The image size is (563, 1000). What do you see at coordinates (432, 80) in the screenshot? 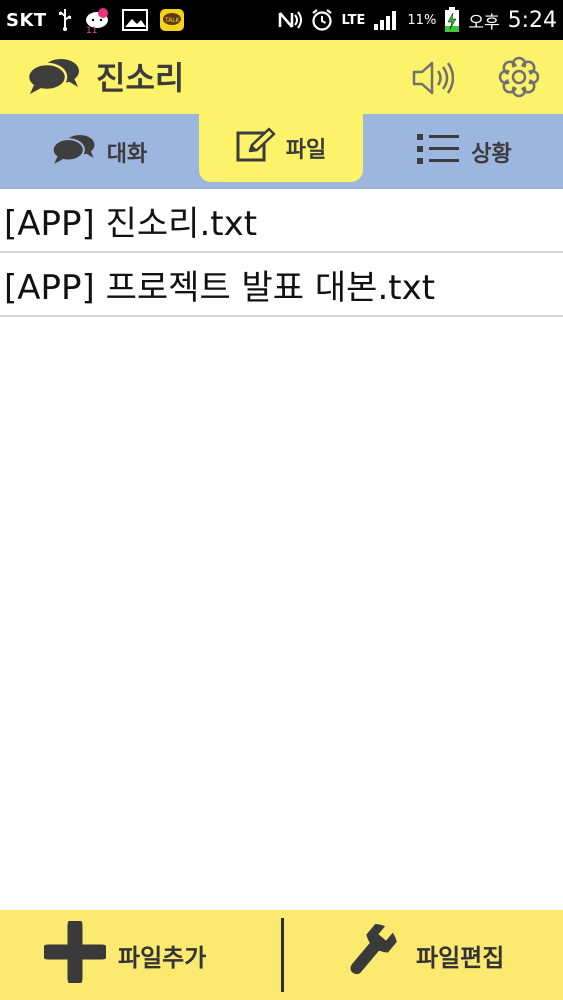
I see `speaker-icon` at bounding box center [432, 80].